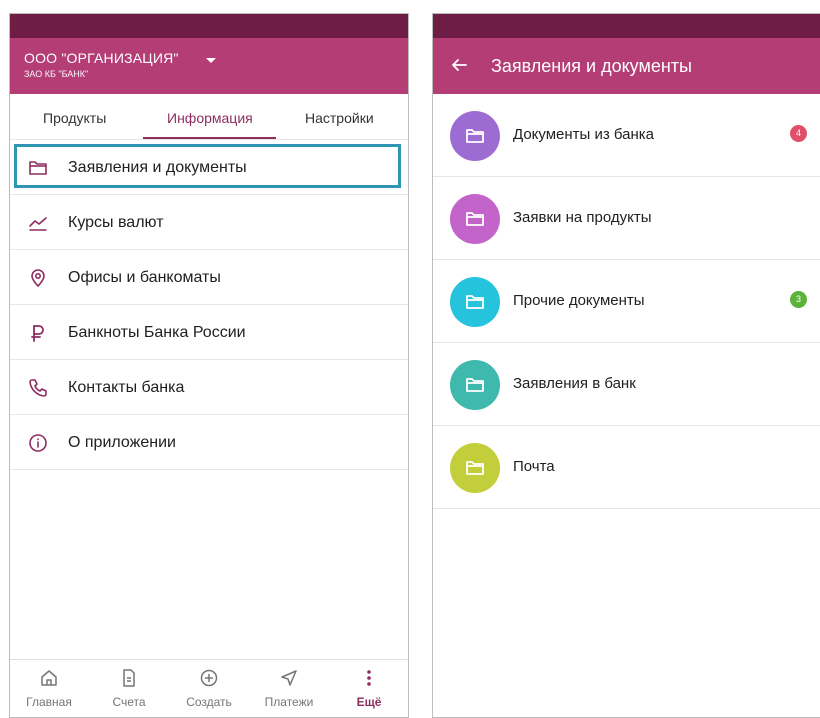 Image resolution: width=820 pixels, height=718 pixels. I want to click on nav-label: Главная, so click(49, 702).